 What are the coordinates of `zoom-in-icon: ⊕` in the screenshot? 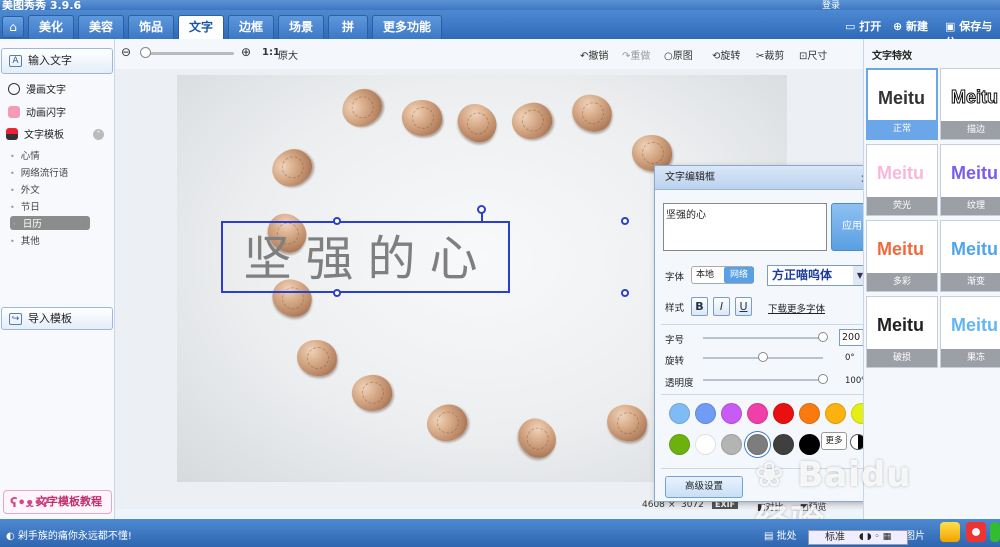 It's located at (246, 52).